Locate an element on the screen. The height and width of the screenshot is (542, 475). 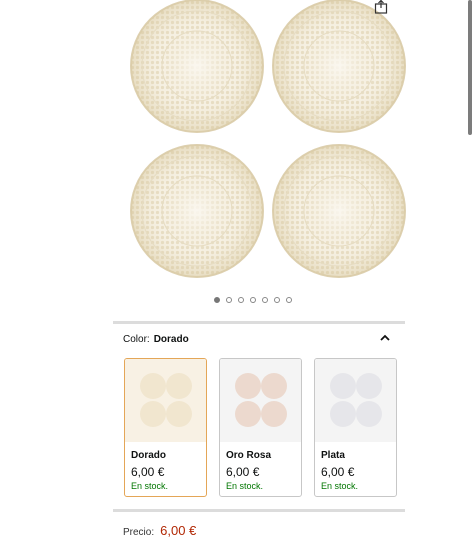
swatch-name: Plata is located at coordinates (333, 455).